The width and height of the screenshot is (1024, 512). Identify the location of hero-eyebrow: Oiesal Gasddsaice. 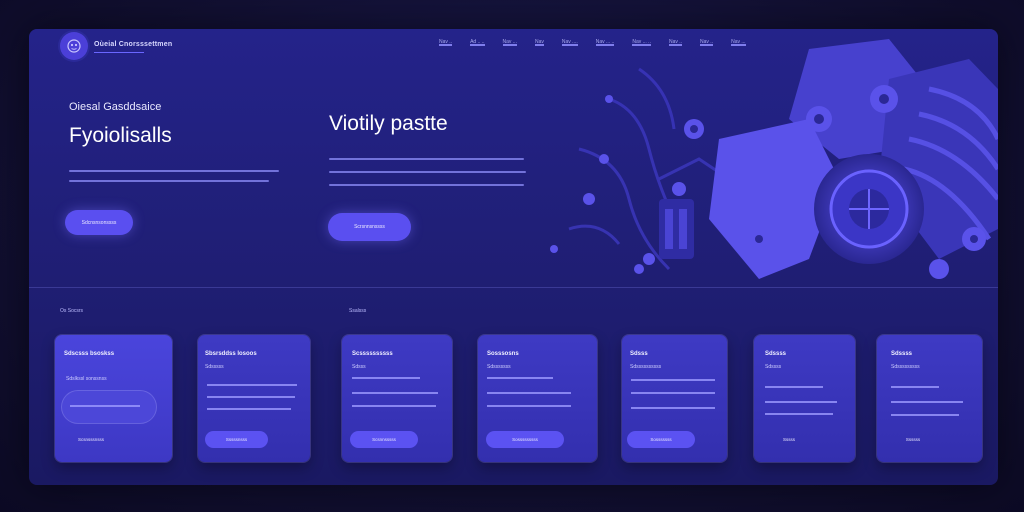
(115, 107).